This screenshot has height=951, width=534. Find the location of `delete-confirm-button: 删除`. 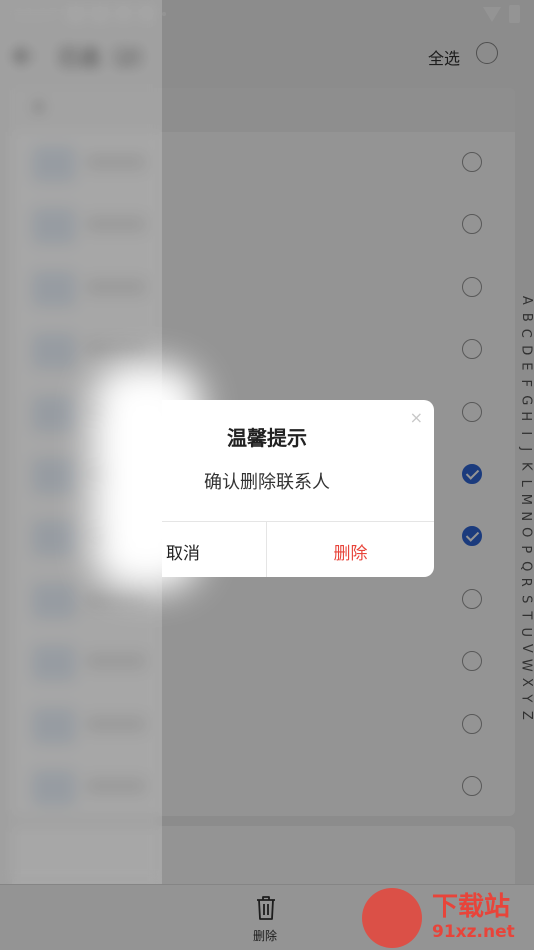

delete-confirm-button: 删除 is located at coordinates (350, 549).